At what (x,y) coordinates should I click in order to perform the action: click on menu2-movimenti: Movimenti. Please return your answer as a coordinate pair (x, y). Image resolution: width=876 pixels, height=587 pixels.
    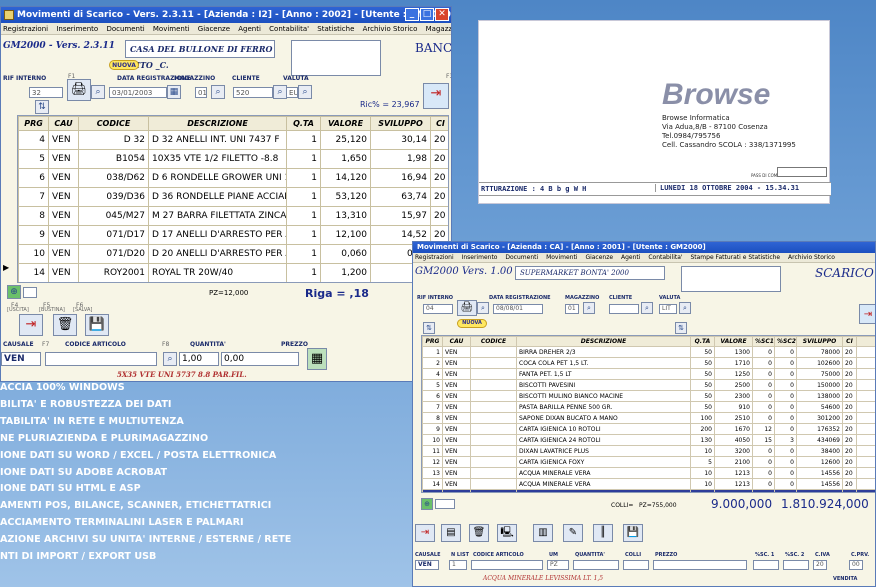
    Looking at the image, I should click on (561, 257).